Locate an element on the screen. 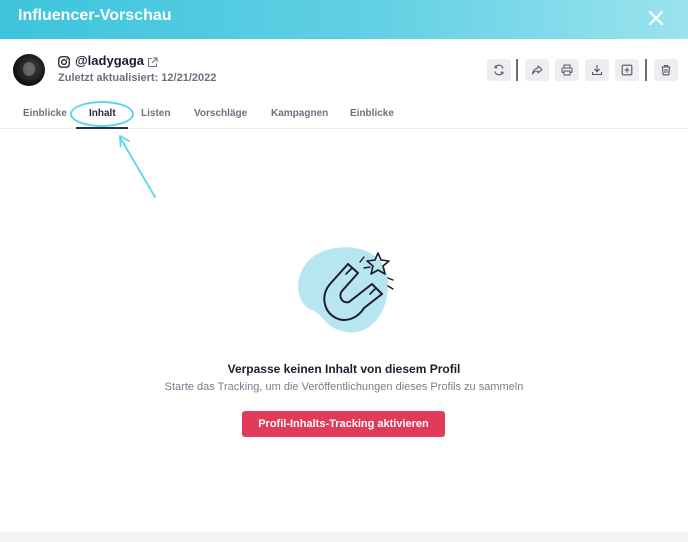  annotation-arrow-icon is located at coordinates (137, 166).